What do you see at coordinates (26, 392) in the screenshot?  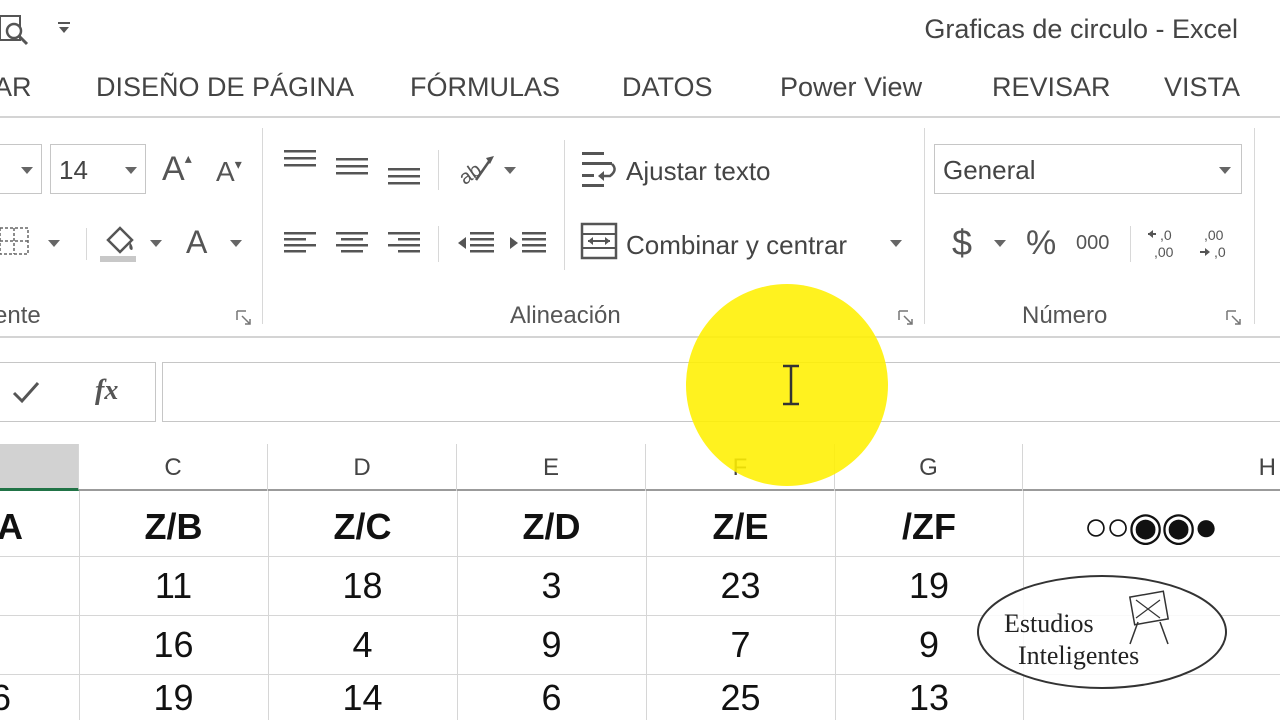 I see `checkmark-icon` at bounding box center [26, 392].